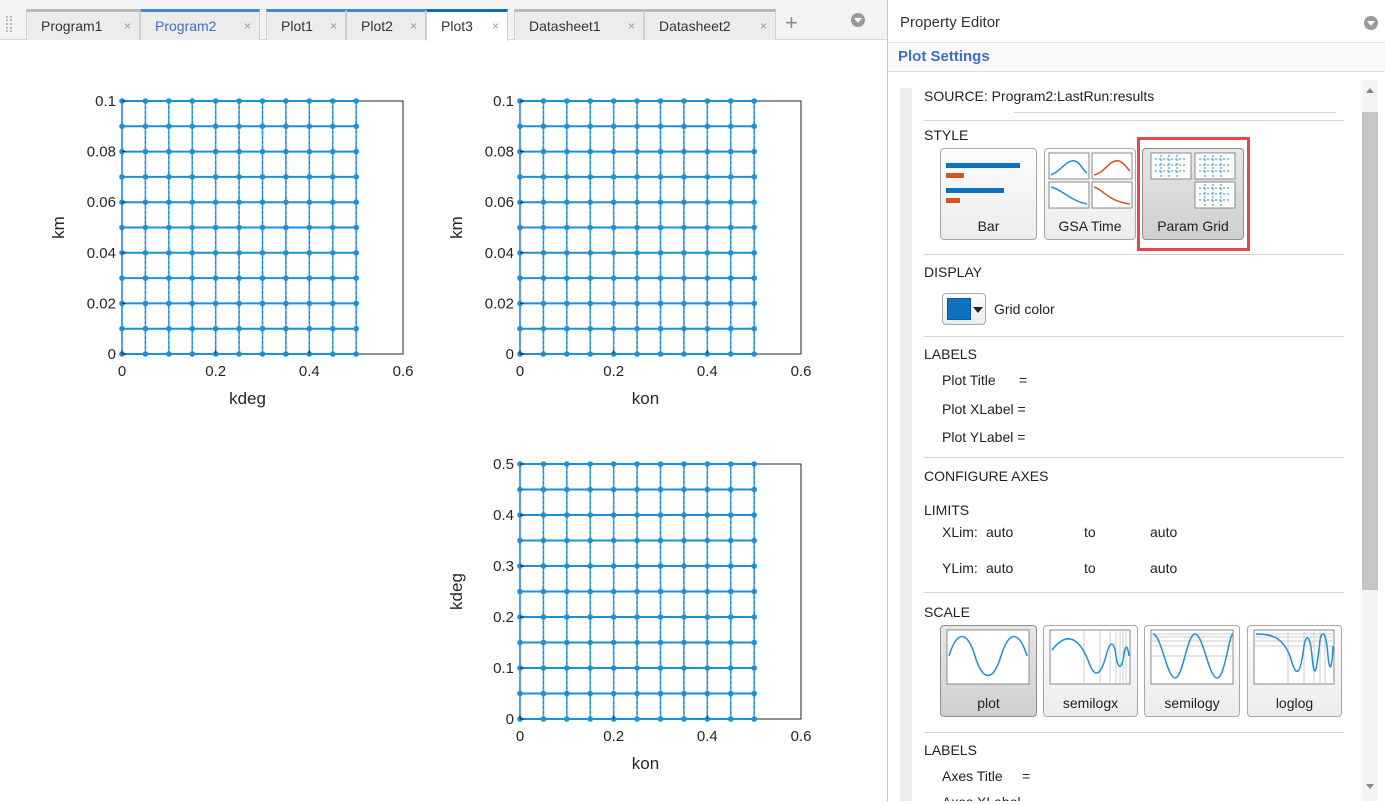 This screenshot has width=1385, height=804. What do you see at coordinates (986, 476) in the screenshot?
I see `configure-axes-heading: CONFIGURE AXES` at bounding box center [986, 476].